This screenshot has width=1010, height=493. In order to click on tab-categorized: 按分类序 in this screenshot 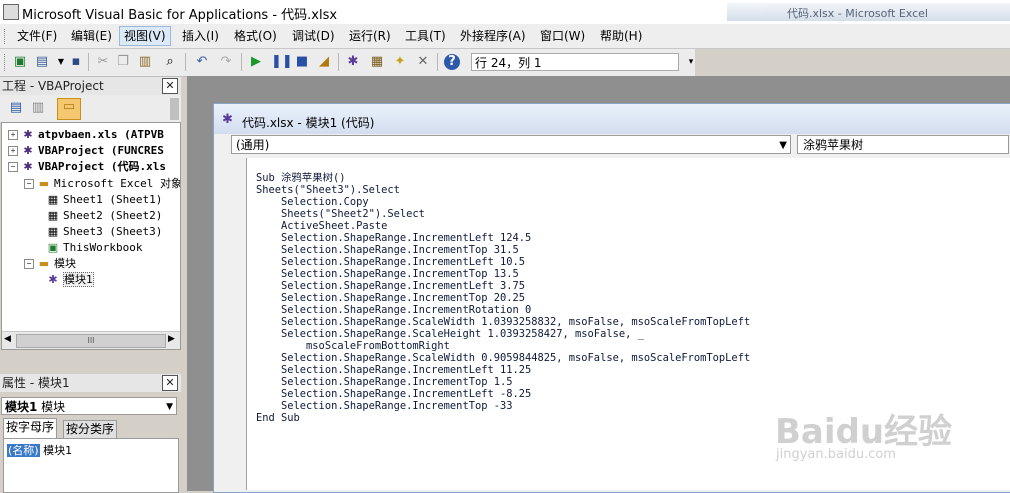, I will do `click(90, 429)`.